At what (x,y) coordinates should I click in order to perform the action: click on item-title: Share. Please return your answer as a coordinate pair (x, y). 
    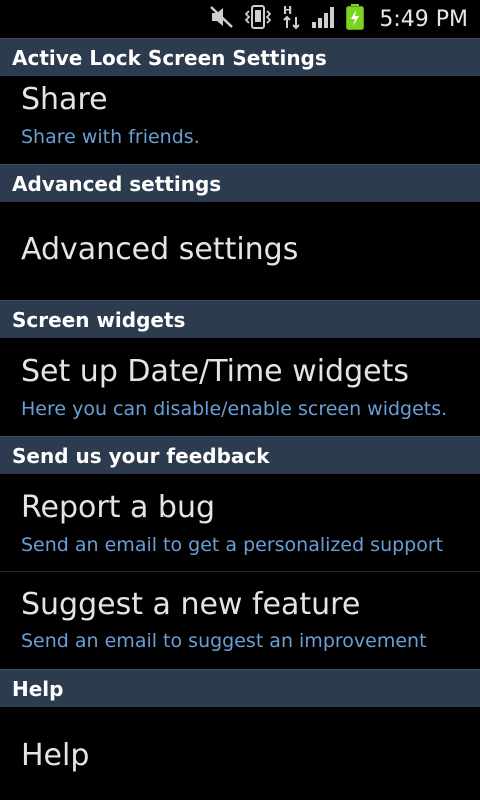
    Looking at the image, I should click on (64, 99).